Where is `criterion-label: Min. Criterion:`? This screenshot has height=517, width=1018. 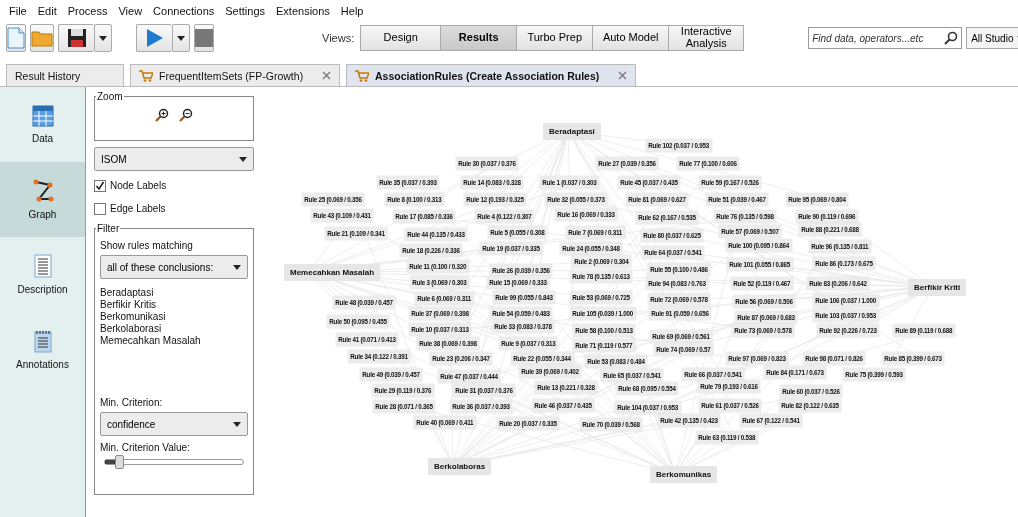
criterion-label: Min. Criterion: is located at coordinates (132, 402).